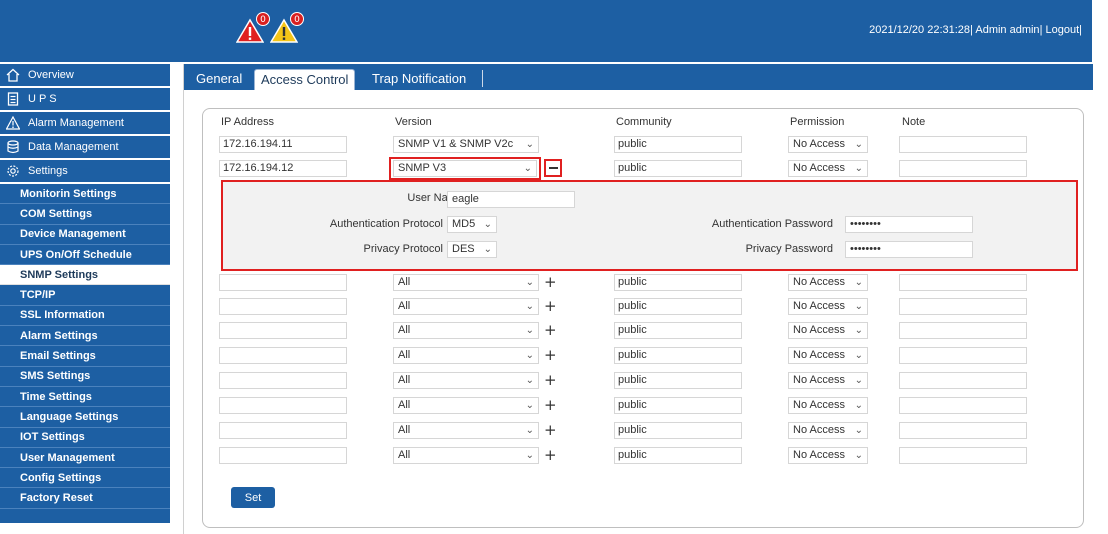 The height and width of the screenshot is (534, 1108). Describe the element at coordinates (85, 275) in the screenshot. I see `sidebar-subitem-snmp-settings: SNMP Settings` at that location.